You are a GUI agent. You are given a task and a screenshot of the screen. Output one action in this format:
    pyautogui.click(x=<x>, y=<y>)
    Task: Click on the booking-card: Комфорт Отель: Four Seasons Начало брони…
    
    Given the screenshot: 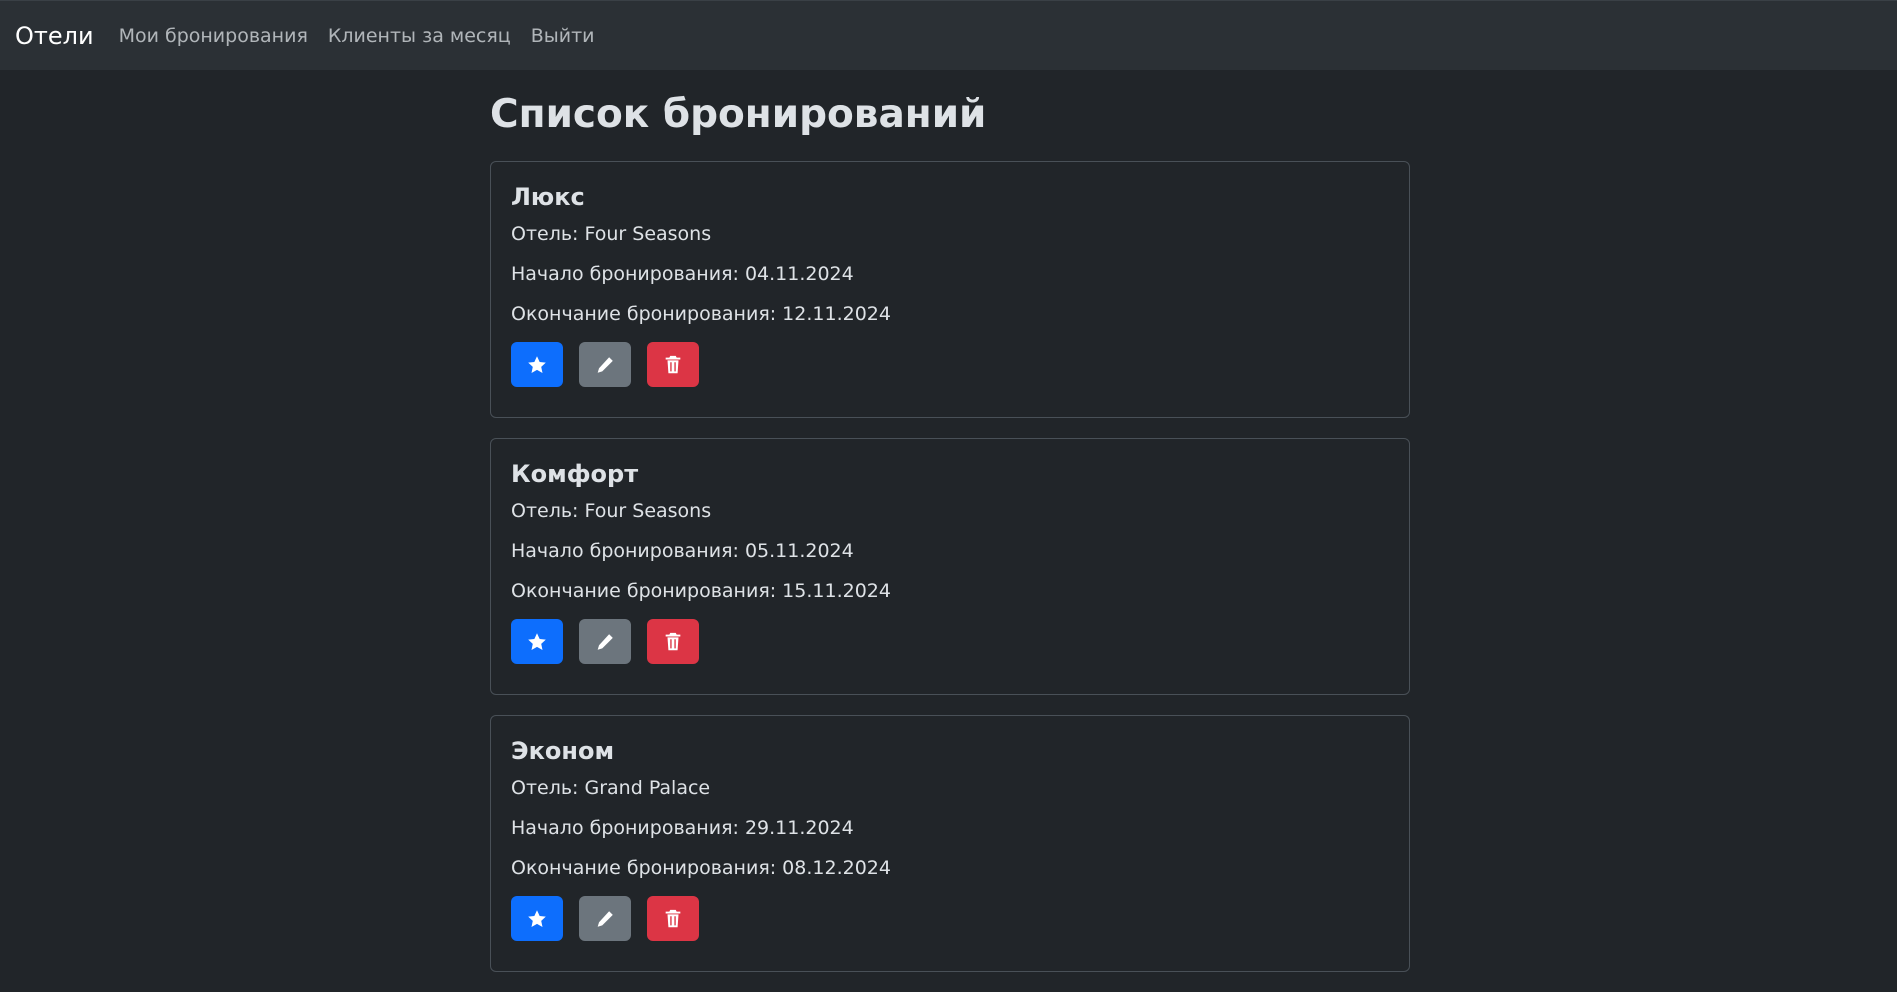 What is the action you would take?
    pyautogui.click(x=950, y=566)
    